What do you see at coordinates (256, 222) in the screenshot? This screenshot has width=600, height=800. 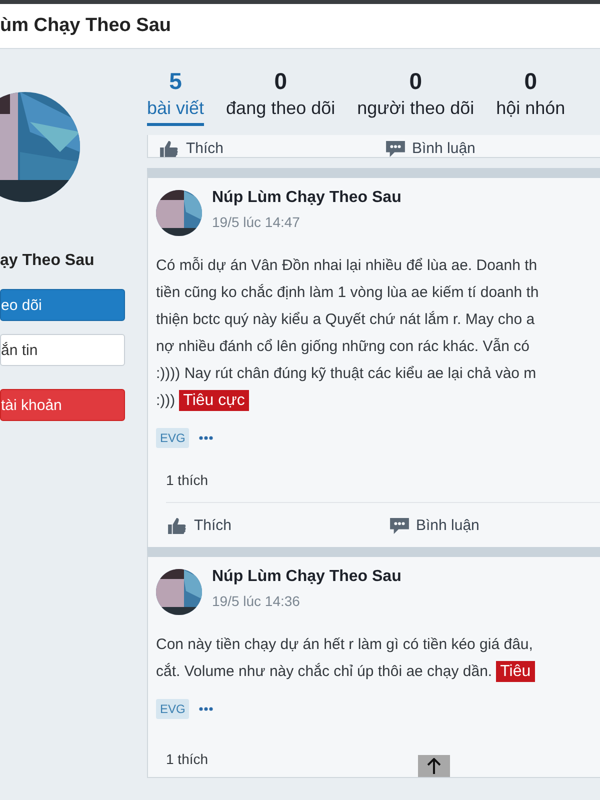 I see `post-time: 19/5 lúc 14:47` at bounding box center [256, 222].